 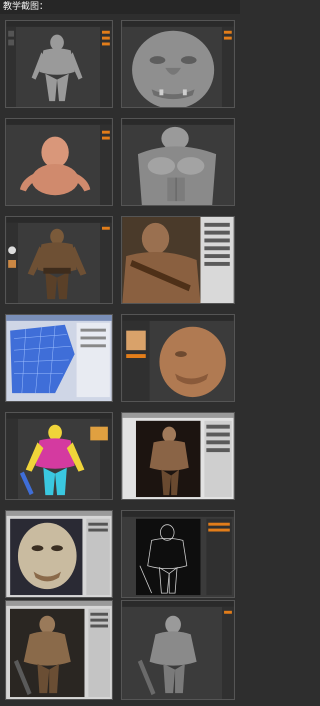 I want to click on step-11-face-detail, so click(x=59, y=554).